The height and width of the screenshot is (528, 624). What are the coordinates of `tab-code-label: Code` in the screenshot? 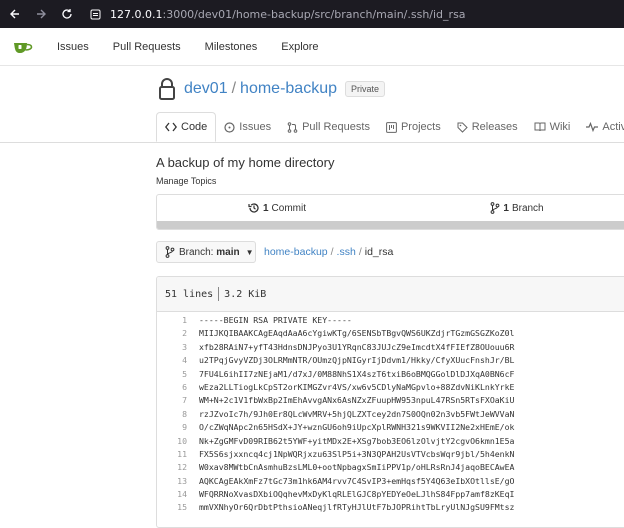 It's located at (194, 127).